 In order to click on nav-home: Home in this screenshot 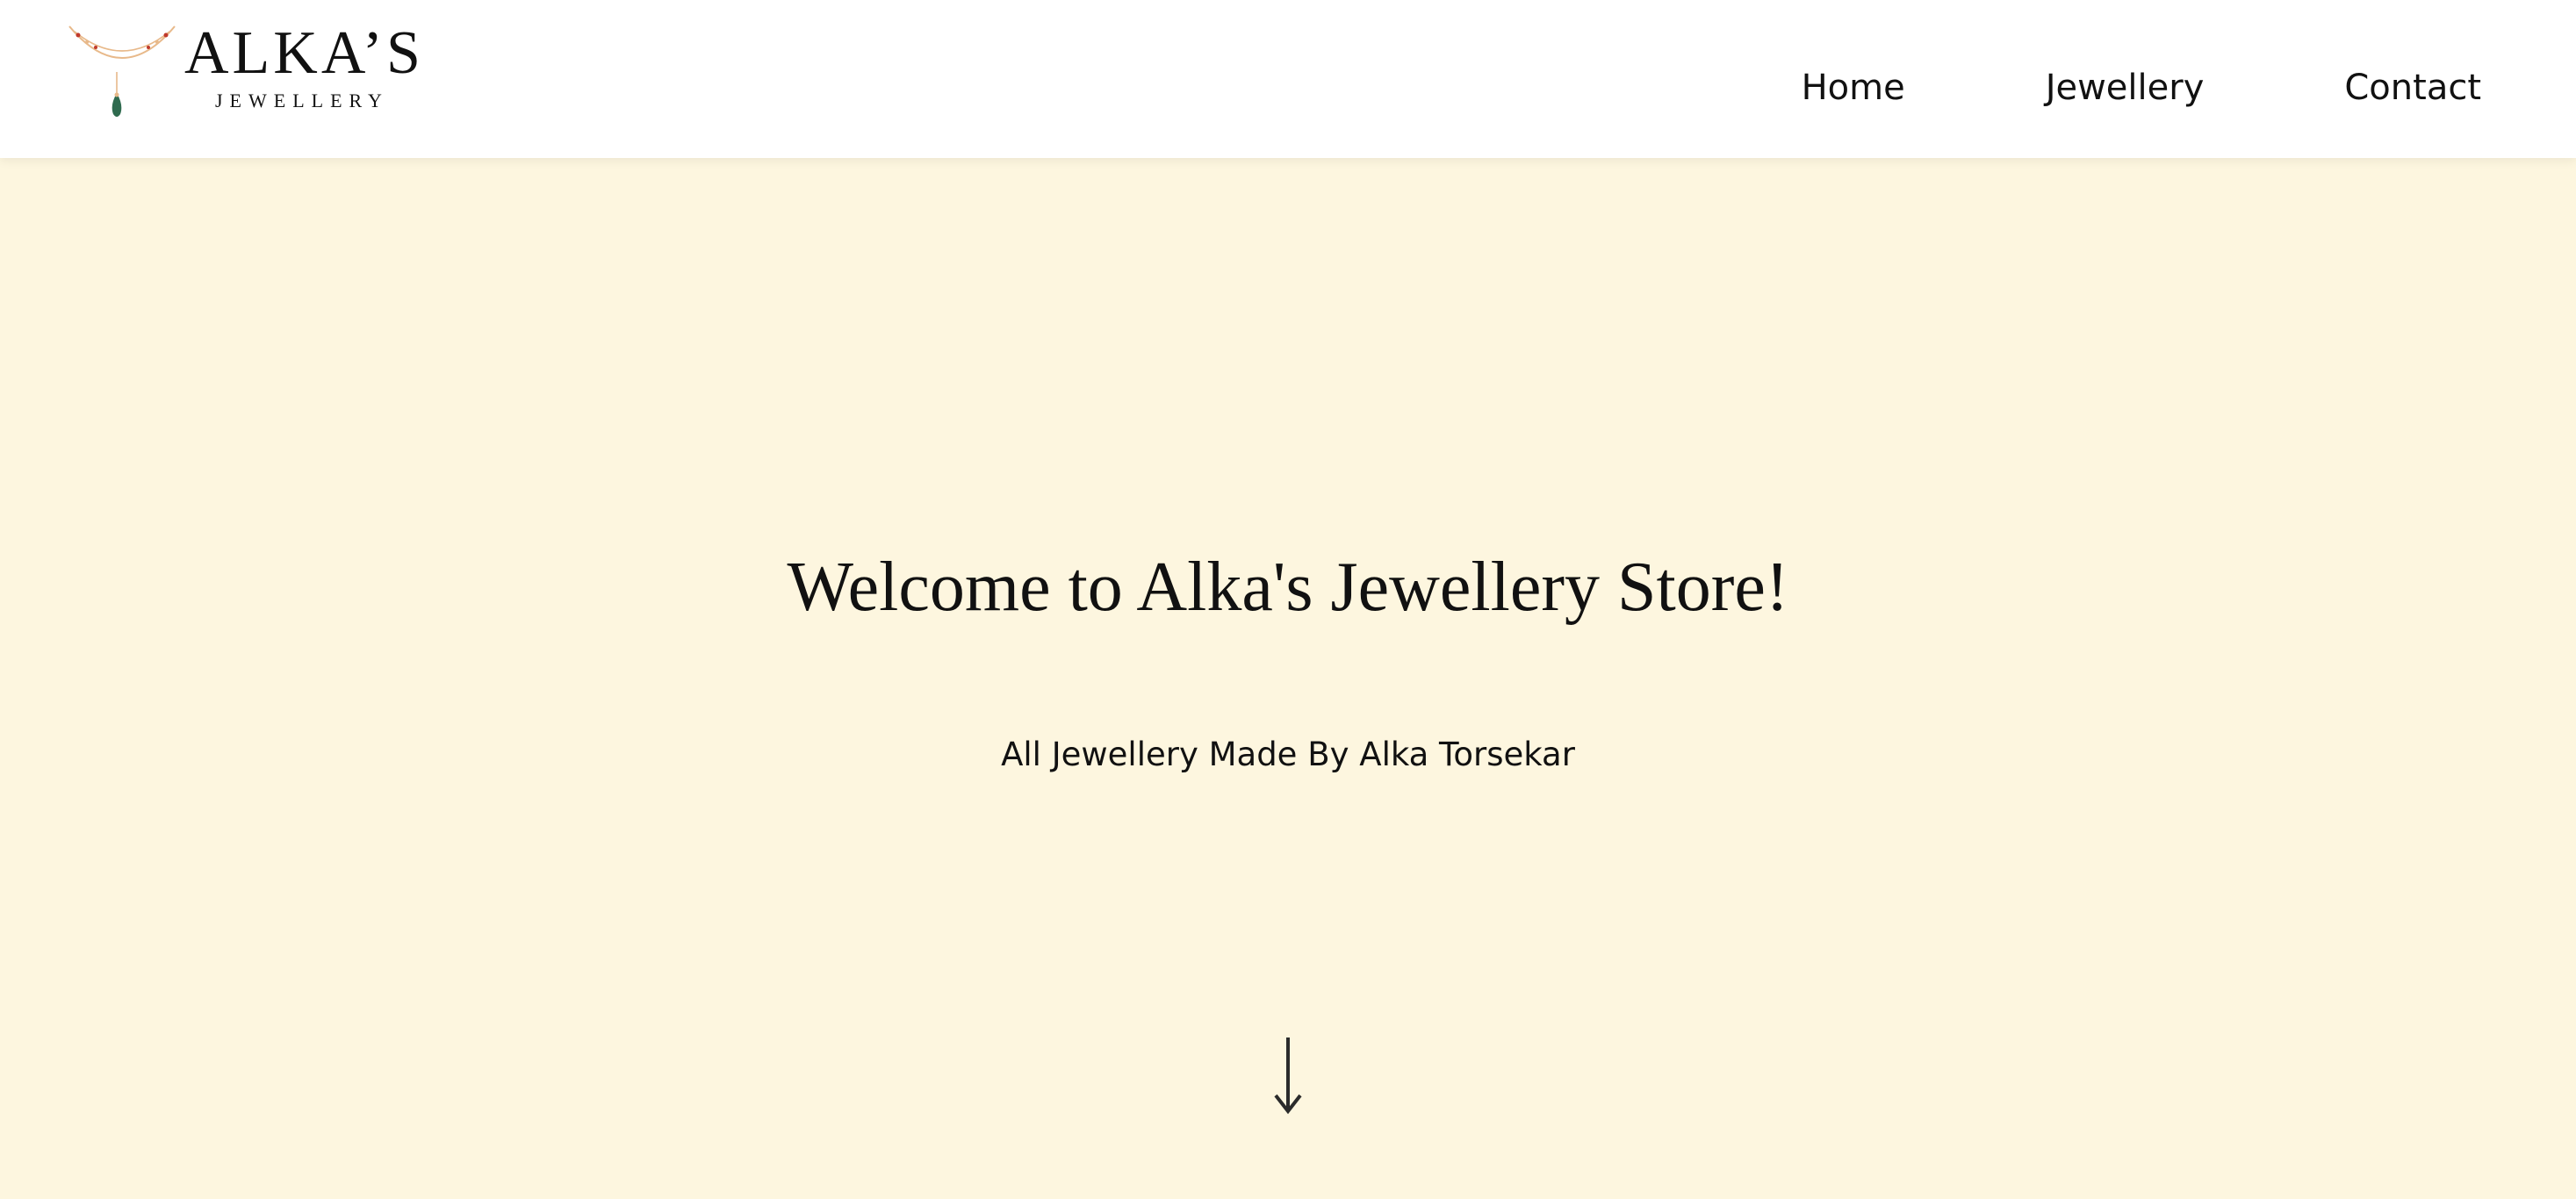, I will do `click(1853, 87)`.